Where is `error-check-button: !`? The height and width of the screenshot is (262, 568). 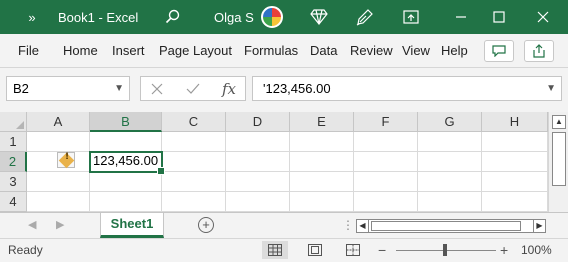
error-check-button: ! is located at coordinates (66, 160).